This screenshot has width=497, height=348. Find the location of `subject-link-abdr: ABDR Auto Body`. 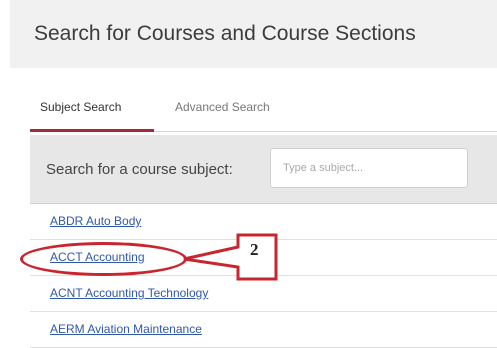

subject-link-abdr: ABDR Auto Body is located at coordinates (95, 221).